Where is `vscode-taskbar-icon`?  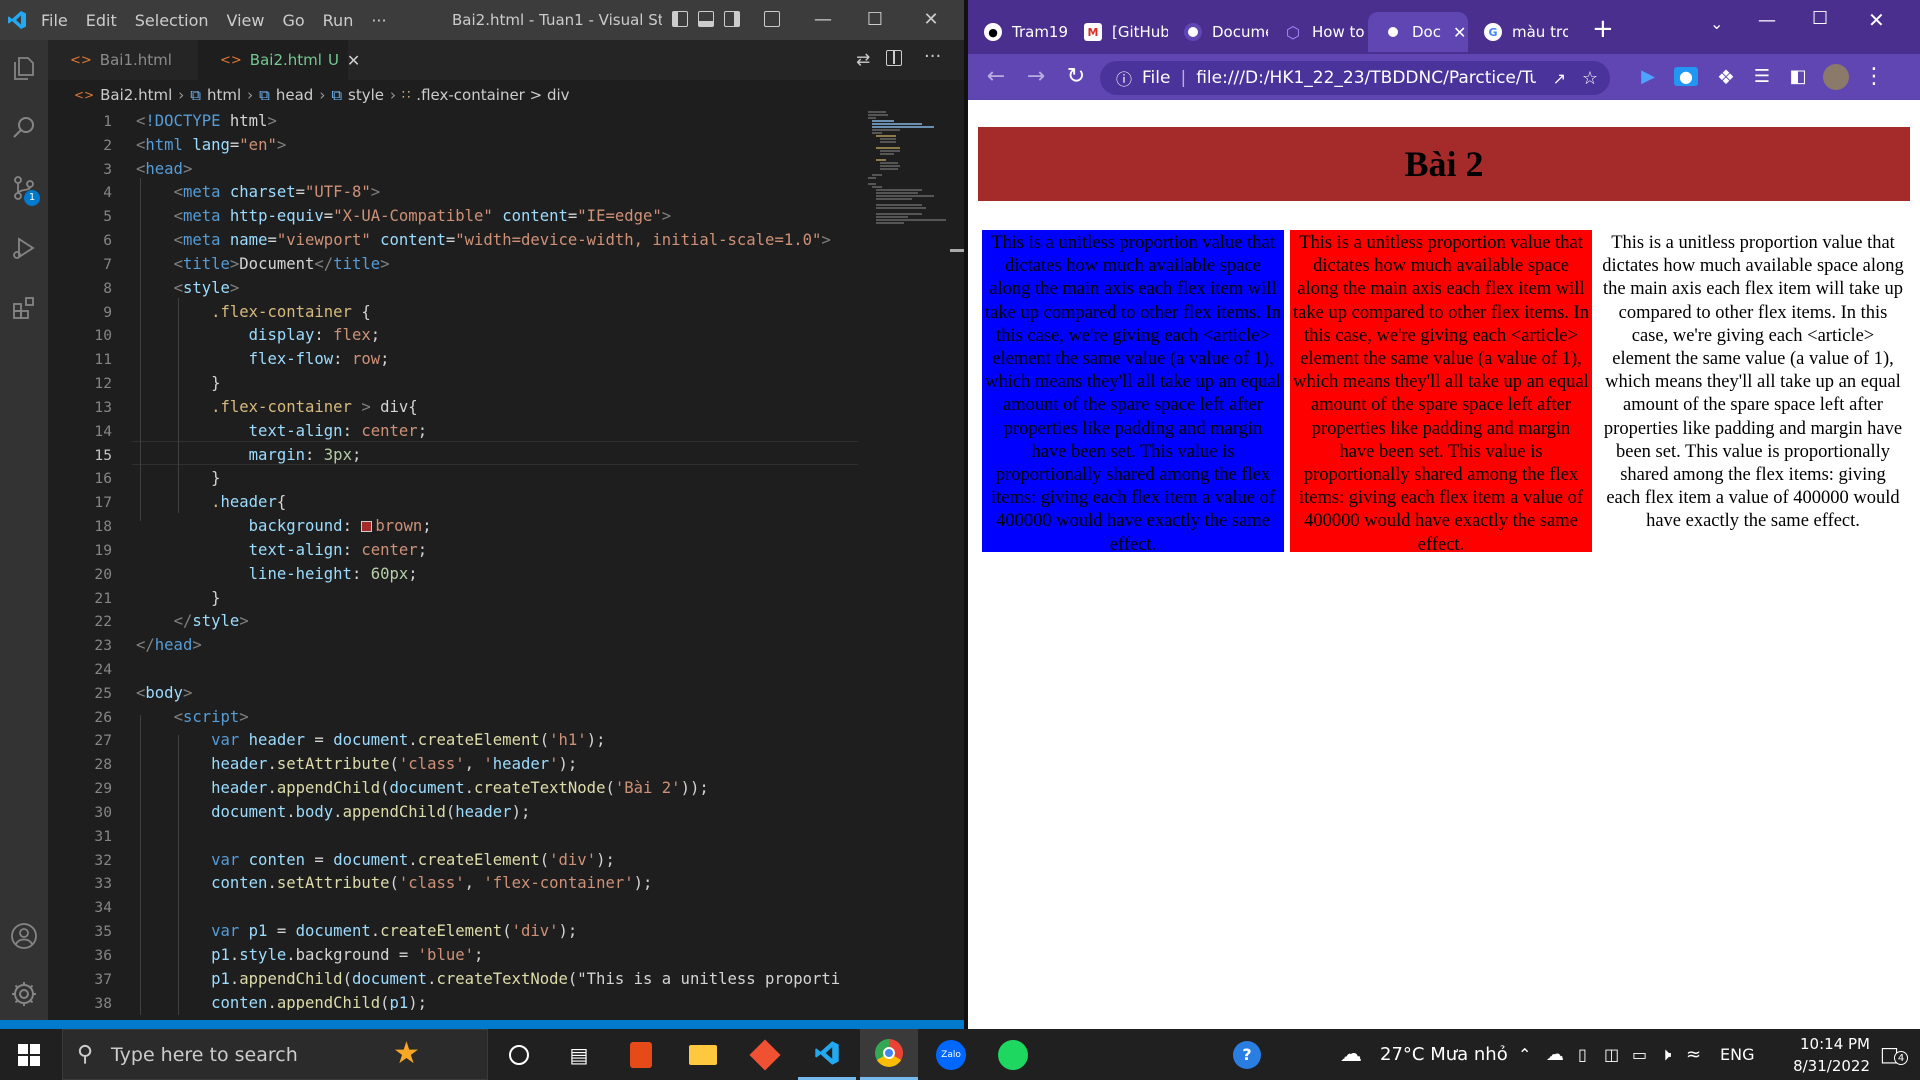
vscode-taskbar-icon is located at coordinates (827, 1054).